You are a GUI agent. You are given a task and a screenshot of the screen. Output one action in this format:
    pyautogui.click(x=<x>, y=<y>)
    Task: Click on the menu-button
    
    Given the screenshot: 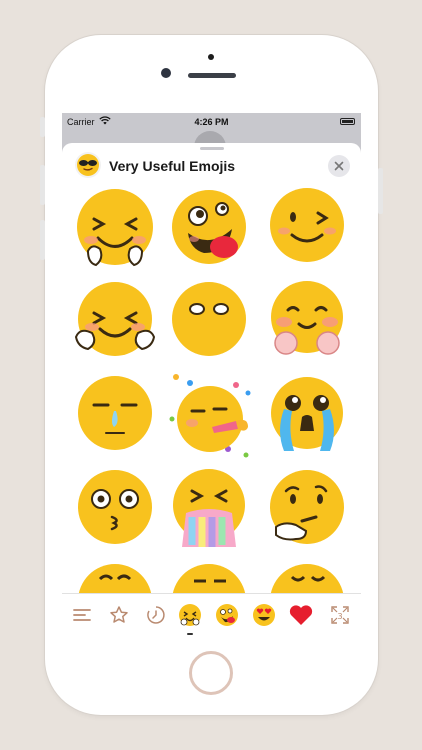 What is the action you would take?
    pyautogui.click(x=82, y=615)
    